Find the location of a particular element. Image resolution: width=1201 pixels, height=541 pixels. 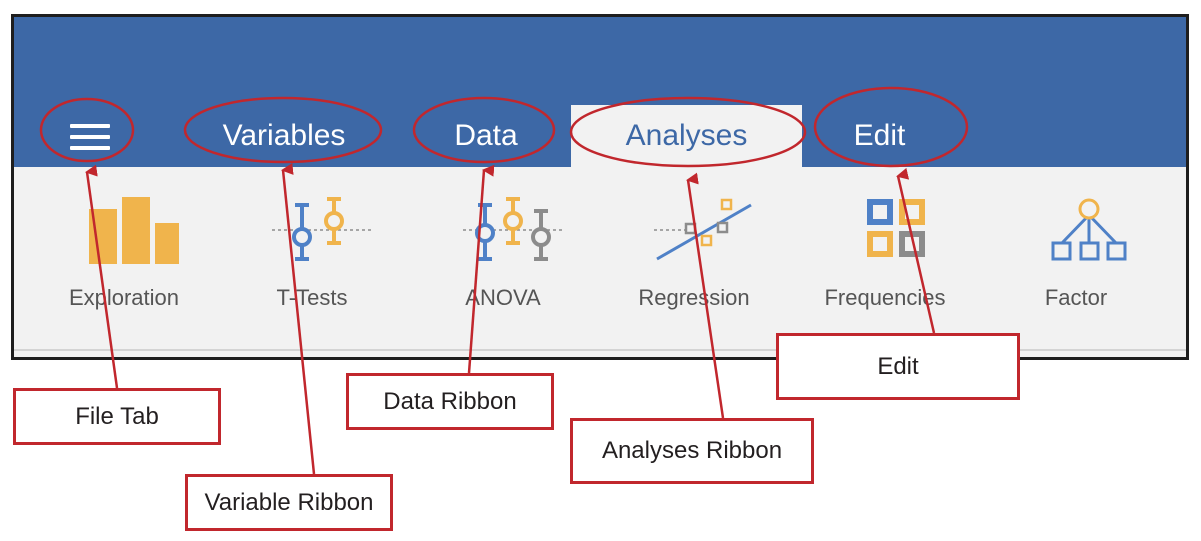

ribbon-factor: Factor is located at coordinates (1076, 252).